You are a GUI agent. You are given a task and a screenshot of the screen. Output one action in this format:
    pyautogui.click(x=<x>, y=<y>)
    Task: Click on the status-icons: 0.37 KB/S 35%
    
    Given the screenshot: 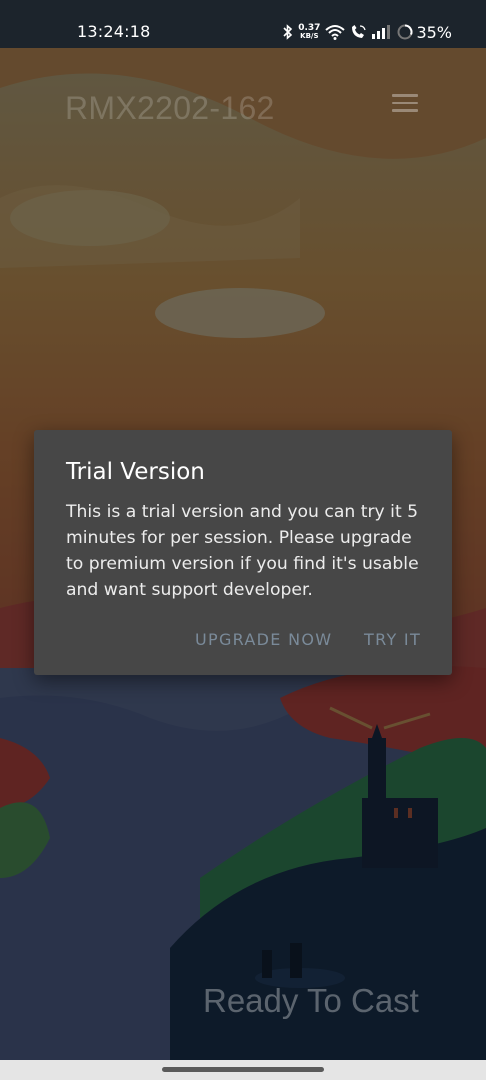 What is the action you would take?
    pyautogui.click(x=367, y=32)
    